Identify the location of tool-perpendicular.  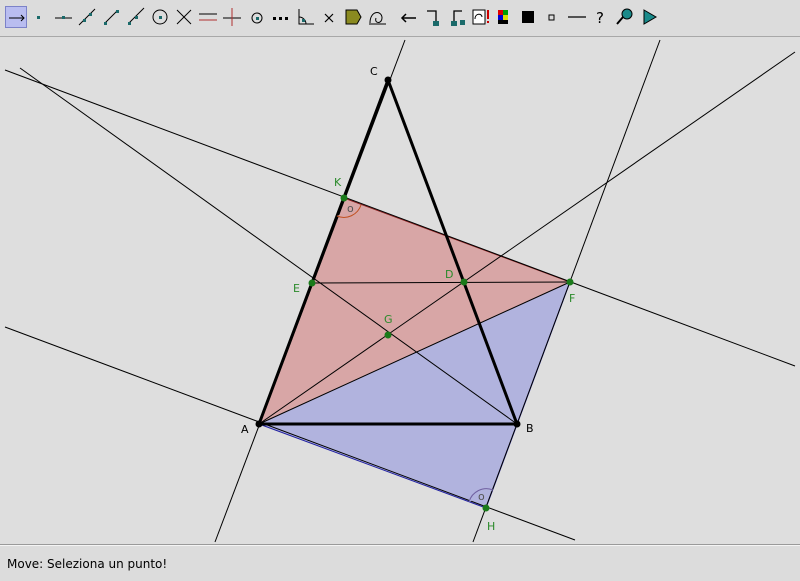
(232, 17).